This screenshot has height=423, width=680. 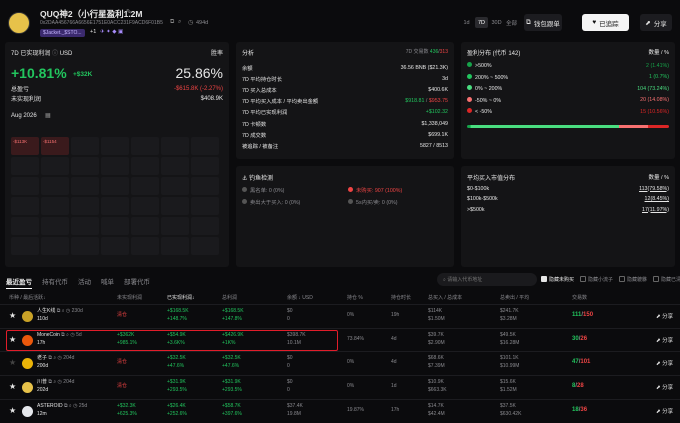 What do you see at coordinates (579, 297) in the screenshot?
I see `column-header: 交易数` at bounding box center [579, 297].